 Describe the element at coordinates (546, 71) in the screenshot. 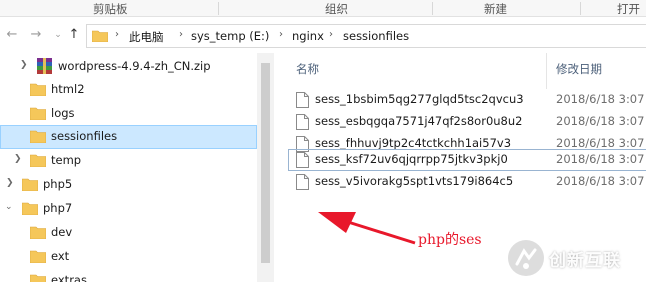

I see `column-divider` at that location.